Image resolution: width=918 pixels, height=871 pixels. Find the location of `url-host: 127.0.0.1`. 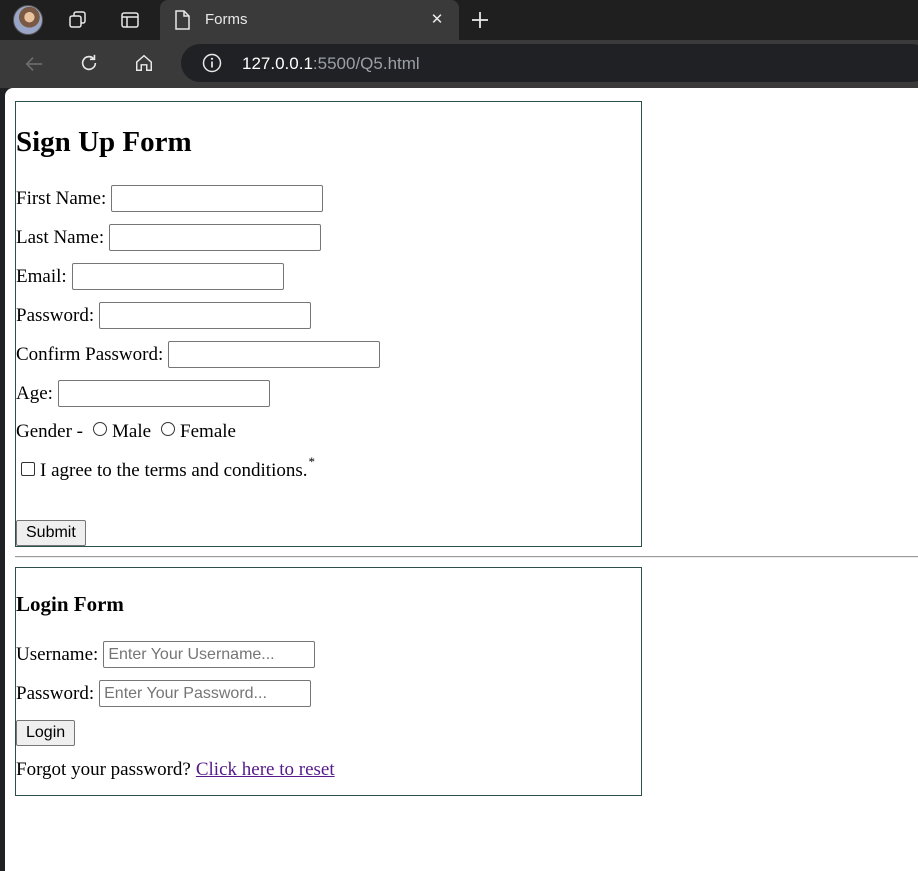

url-host: 127.0.0.1 is located at coordinates (277, 63).